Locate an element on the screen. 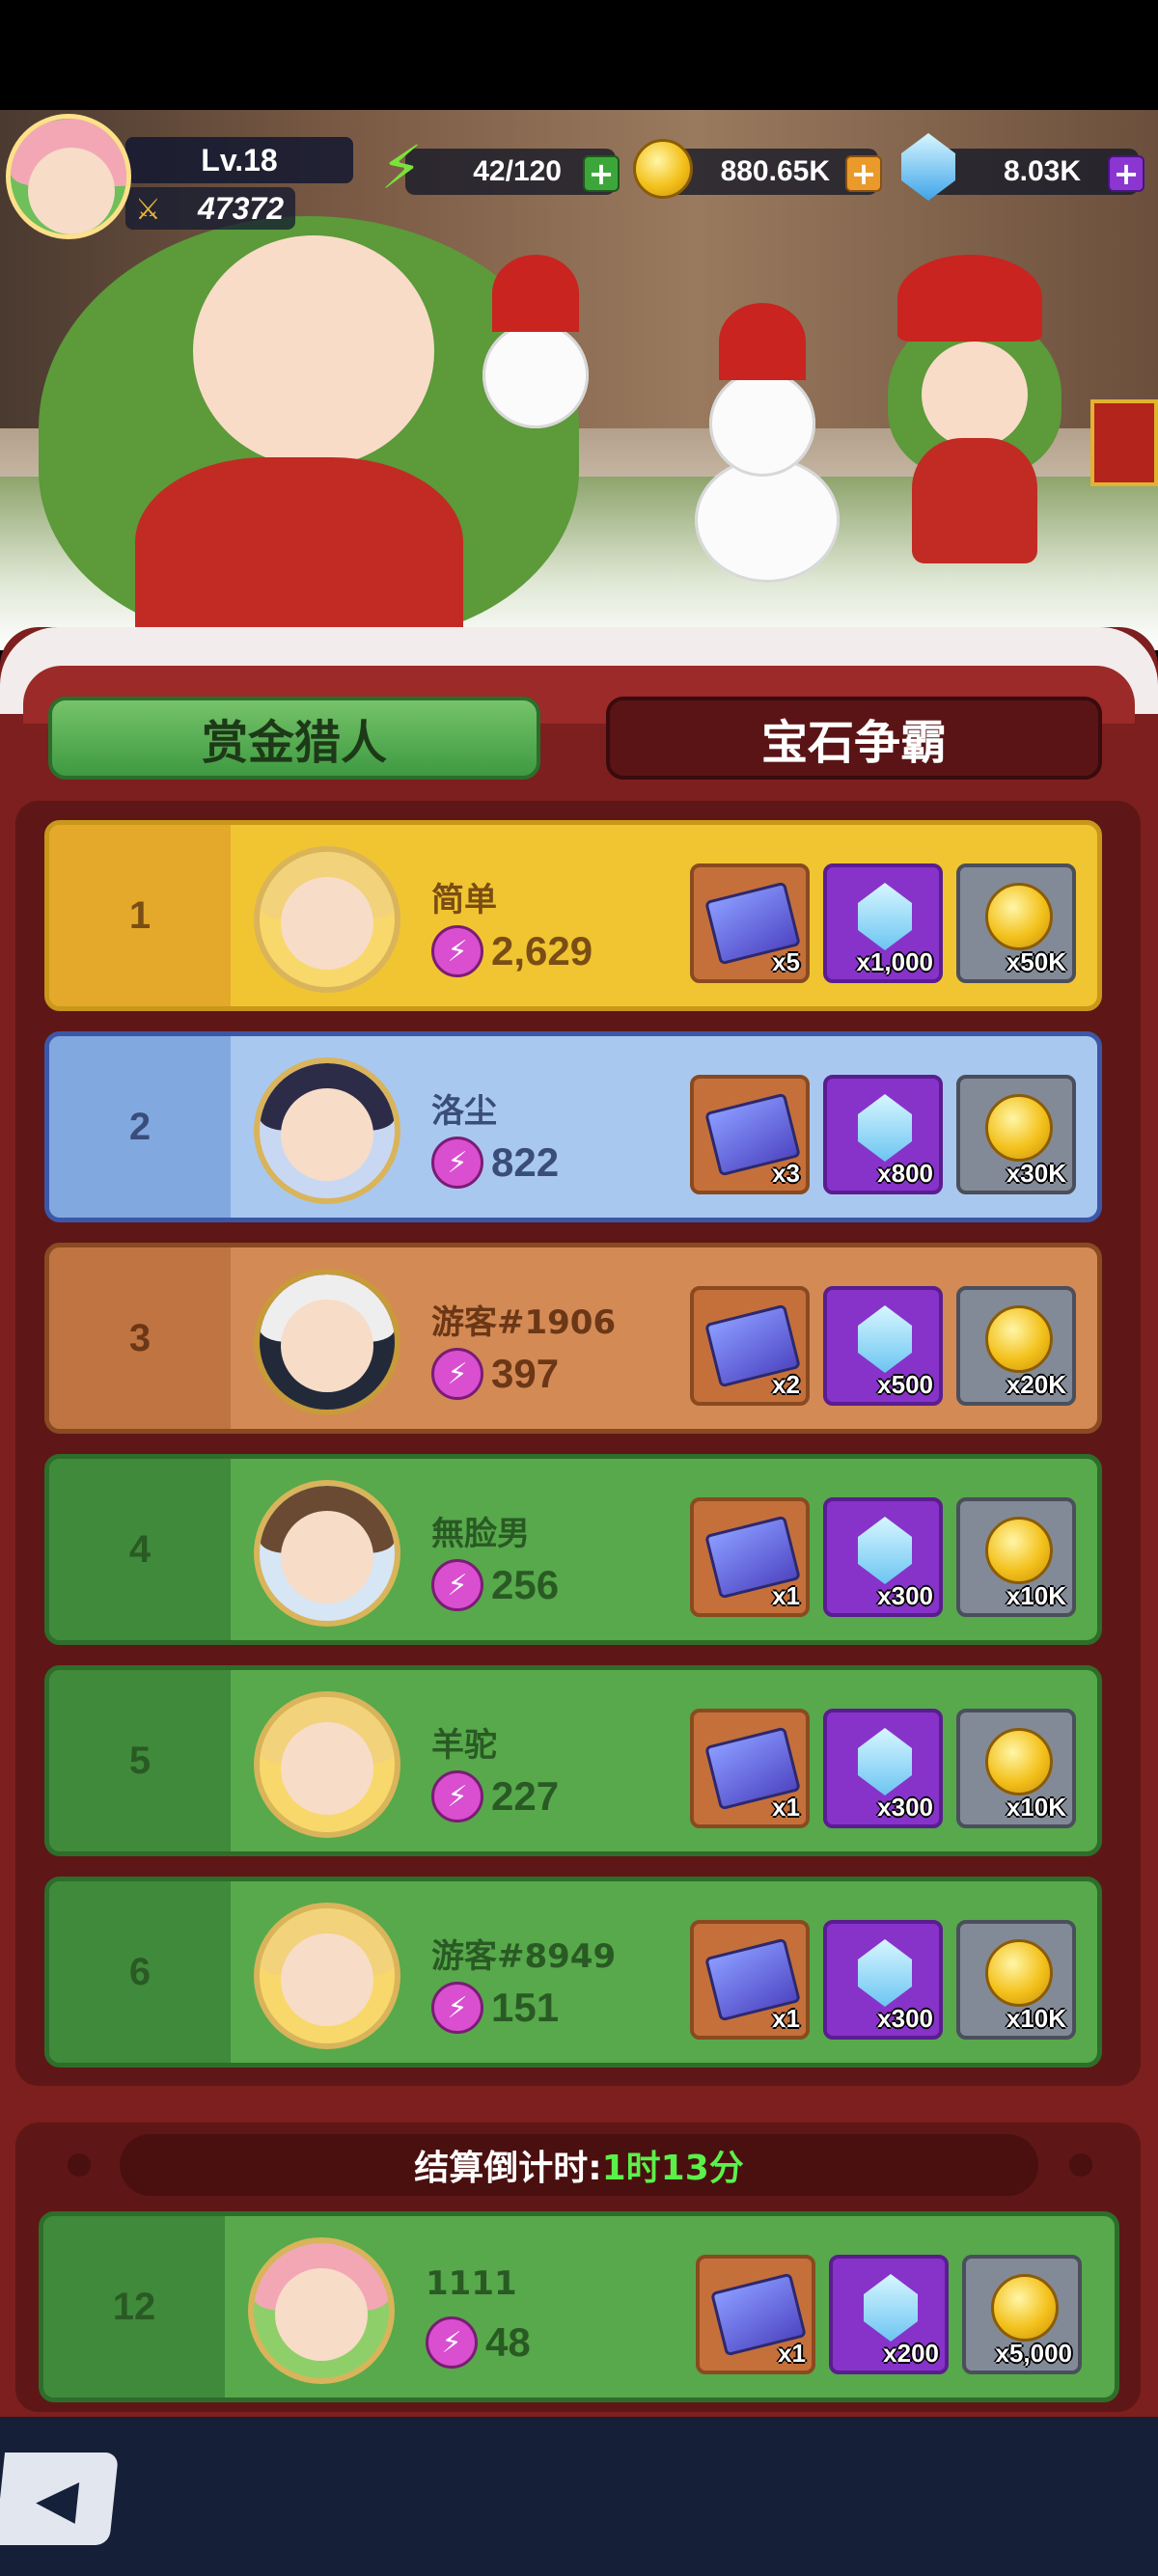 Image resolution: width=1158 pixels, height=2576 pixels. gem-reward: x300 is located at coordinates (883, 1769).